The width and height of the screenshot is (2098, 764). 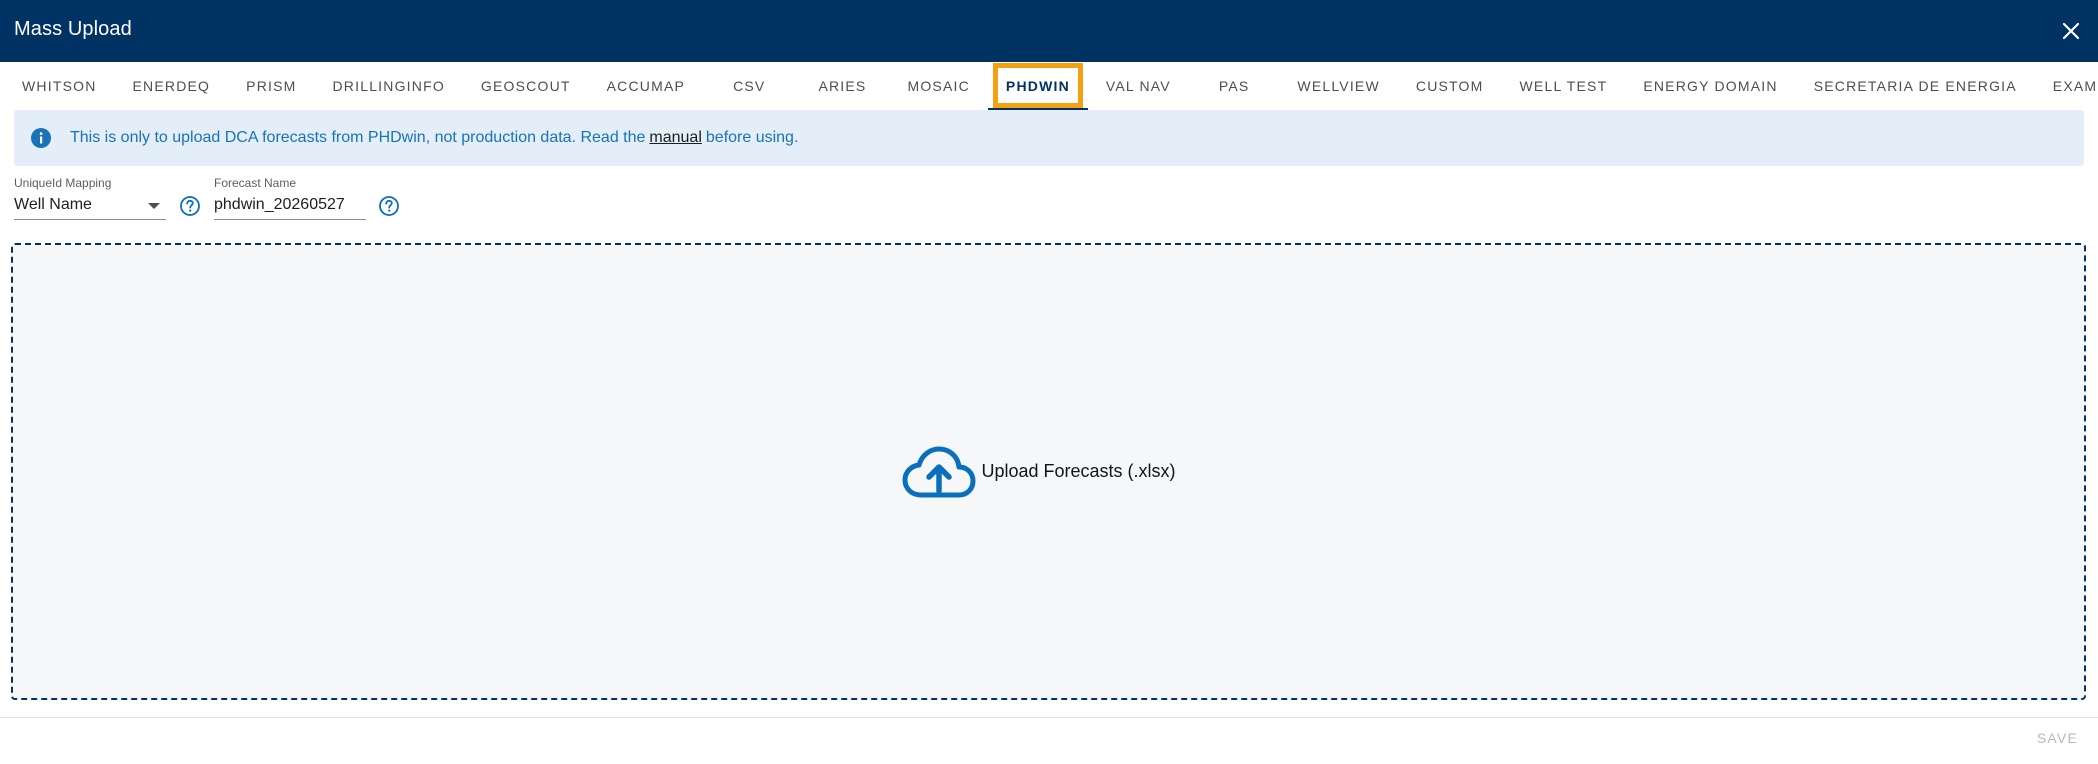 I want to click on tab-pas: PAS, so click(x=1234, y=86).